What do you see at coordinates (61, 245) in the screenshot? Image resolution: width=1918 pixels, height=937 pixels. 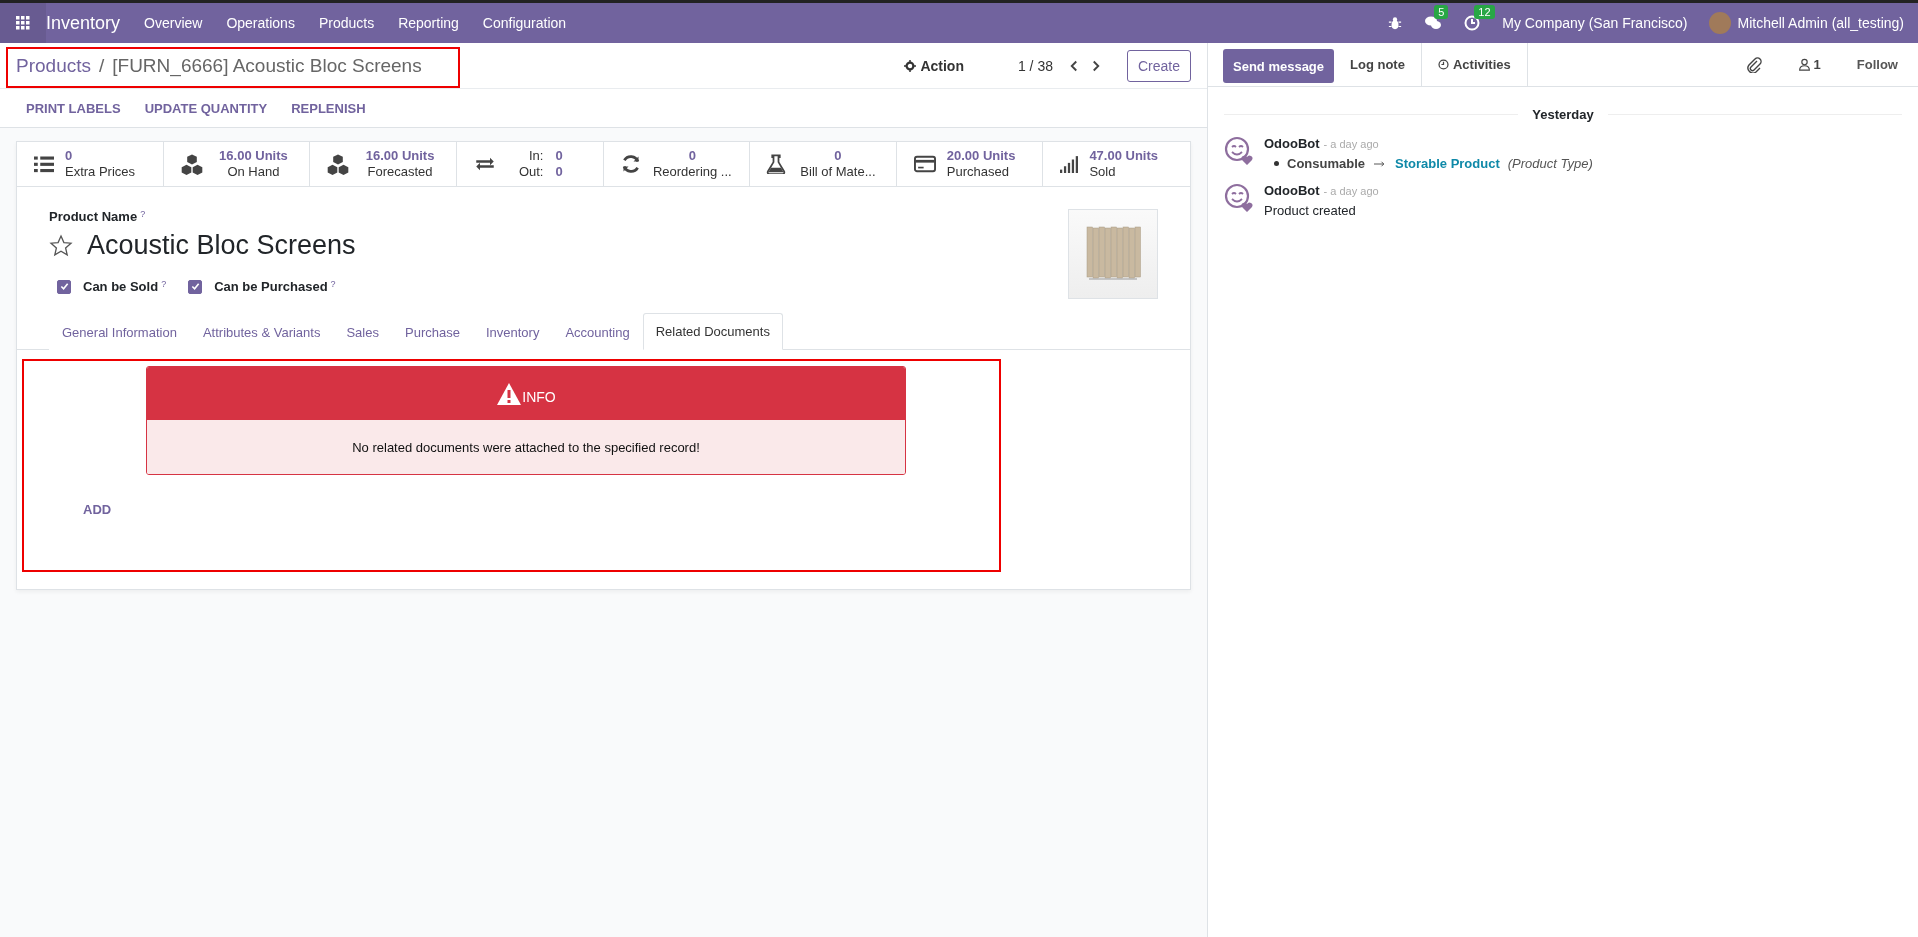 I see `favorite-star-button` at bounding box center [61, 245].